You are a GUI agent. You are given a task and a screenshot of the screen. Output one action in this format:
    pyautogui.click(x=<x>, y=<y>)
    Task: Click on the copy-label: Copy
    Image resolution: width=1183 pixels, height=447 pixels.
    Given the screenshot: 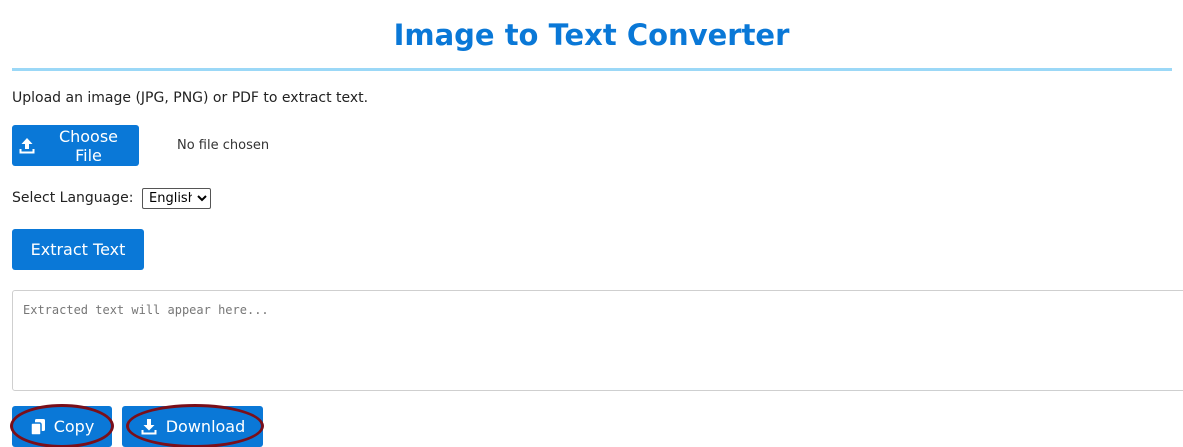 What is the action you would take?
    pyautogui.click(x=74, y=426)
    